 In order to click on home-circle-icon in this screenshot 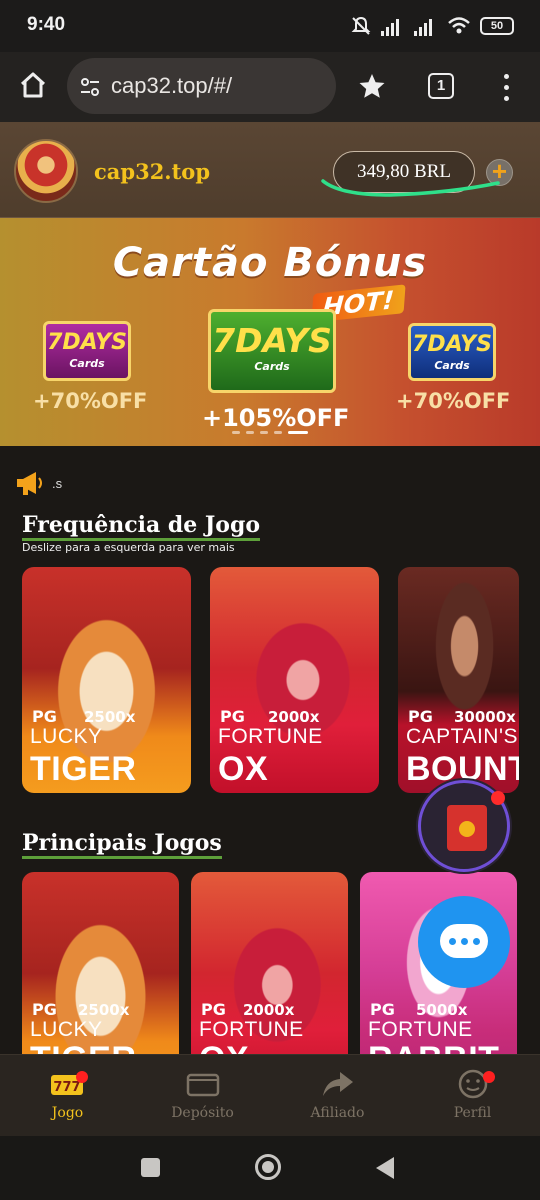, I will do `click(268, 1167)`.